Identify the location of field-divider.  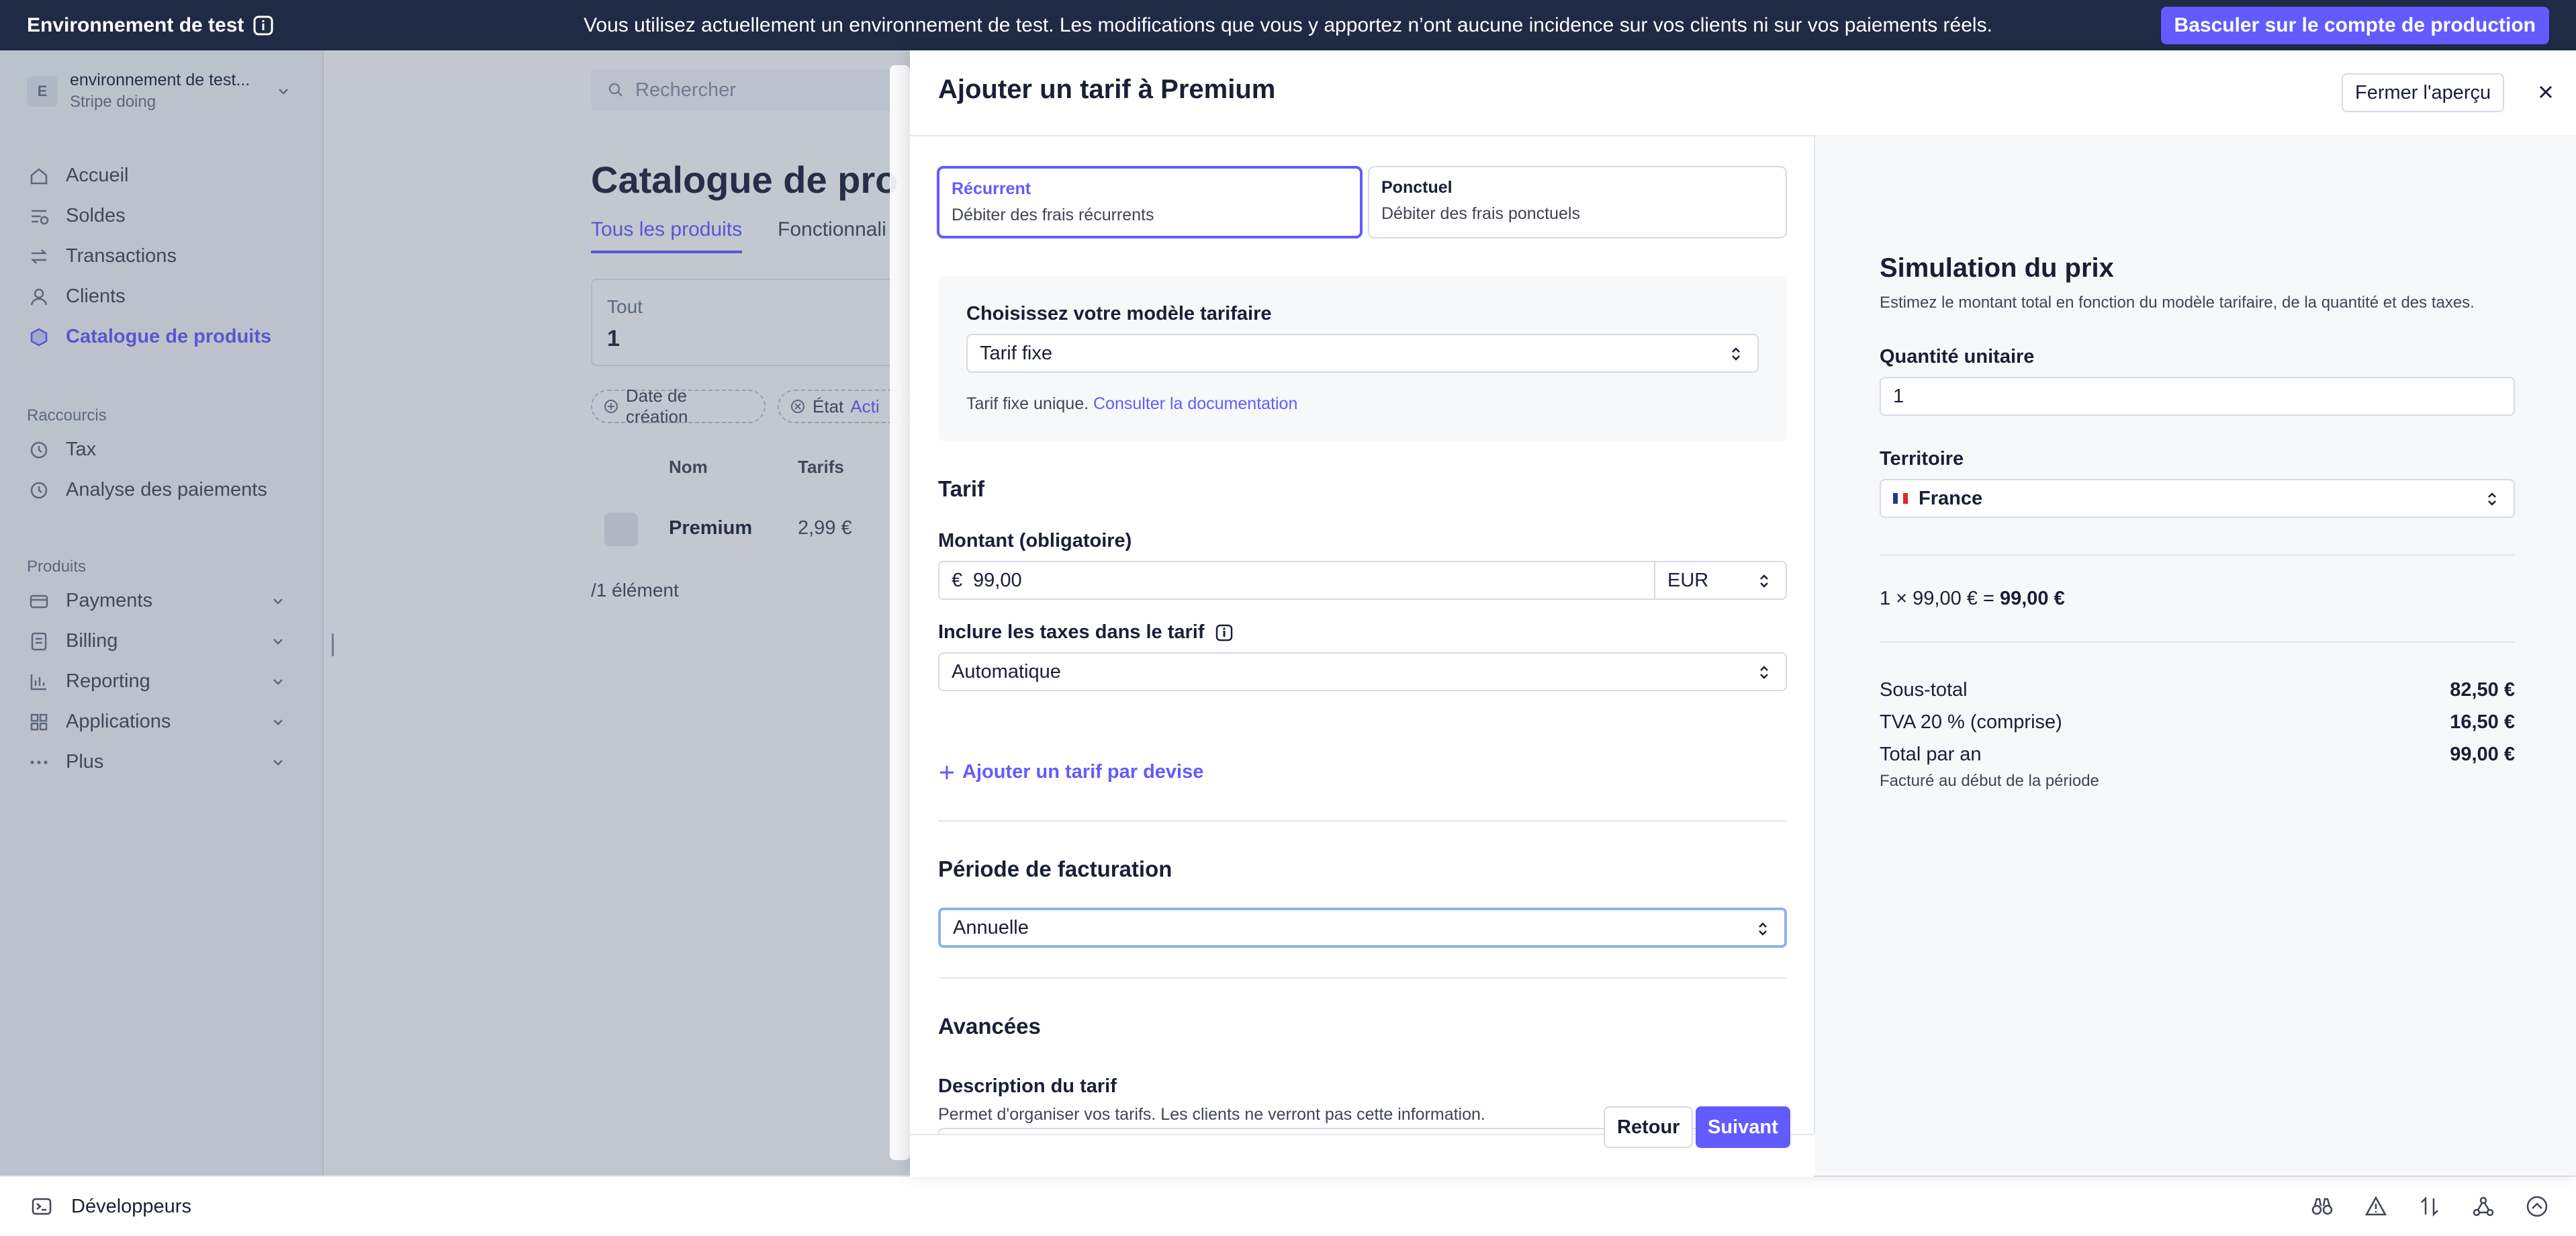
(1654, 580).